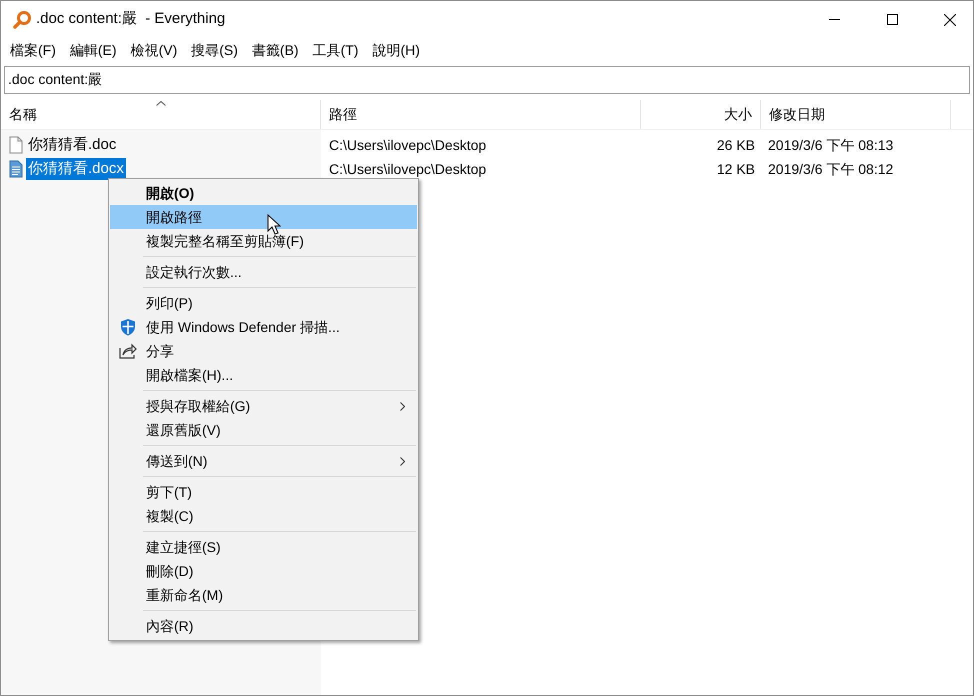  I want to click on column-header: 名稱, so click(161, 114).